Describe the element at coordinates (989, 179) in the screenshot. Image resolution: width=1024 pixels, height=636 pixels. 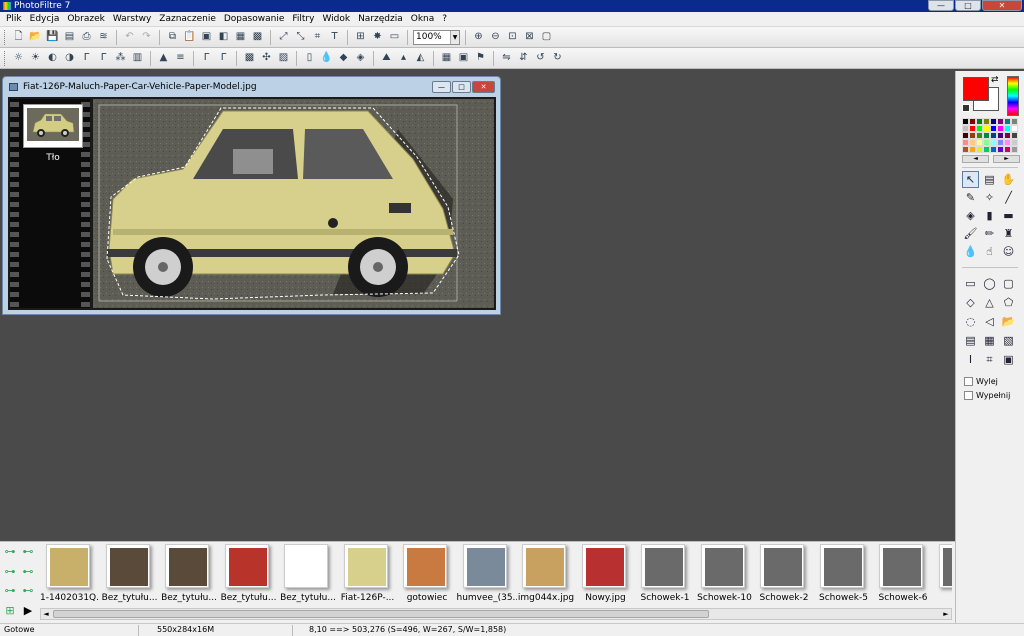
I see `magic-wand-frame-icon: ▤` at that location.